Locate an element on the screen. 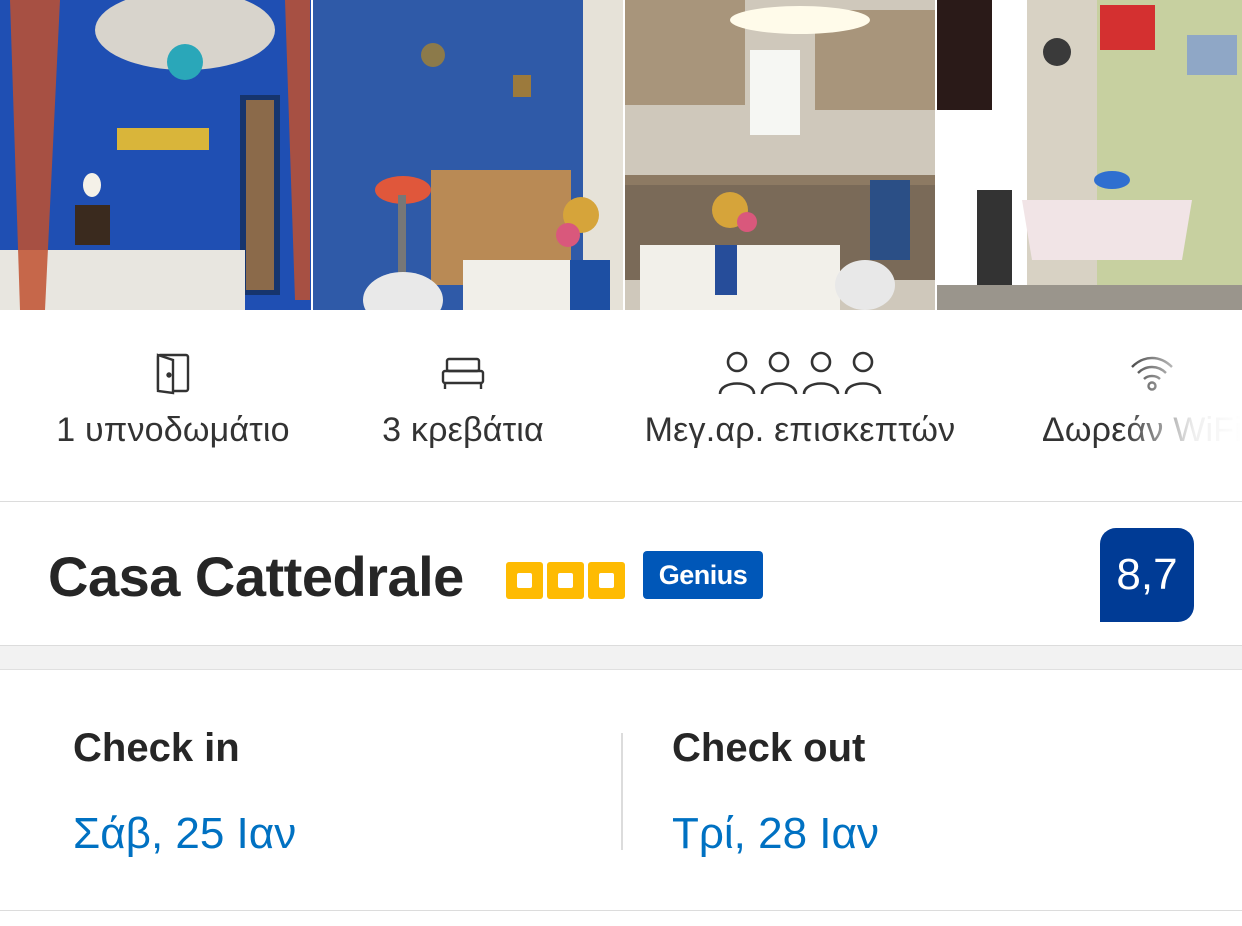 The height and width of the screenshot is (926, 1242). check-in-label: Check in is located at coordinates (156, 748).